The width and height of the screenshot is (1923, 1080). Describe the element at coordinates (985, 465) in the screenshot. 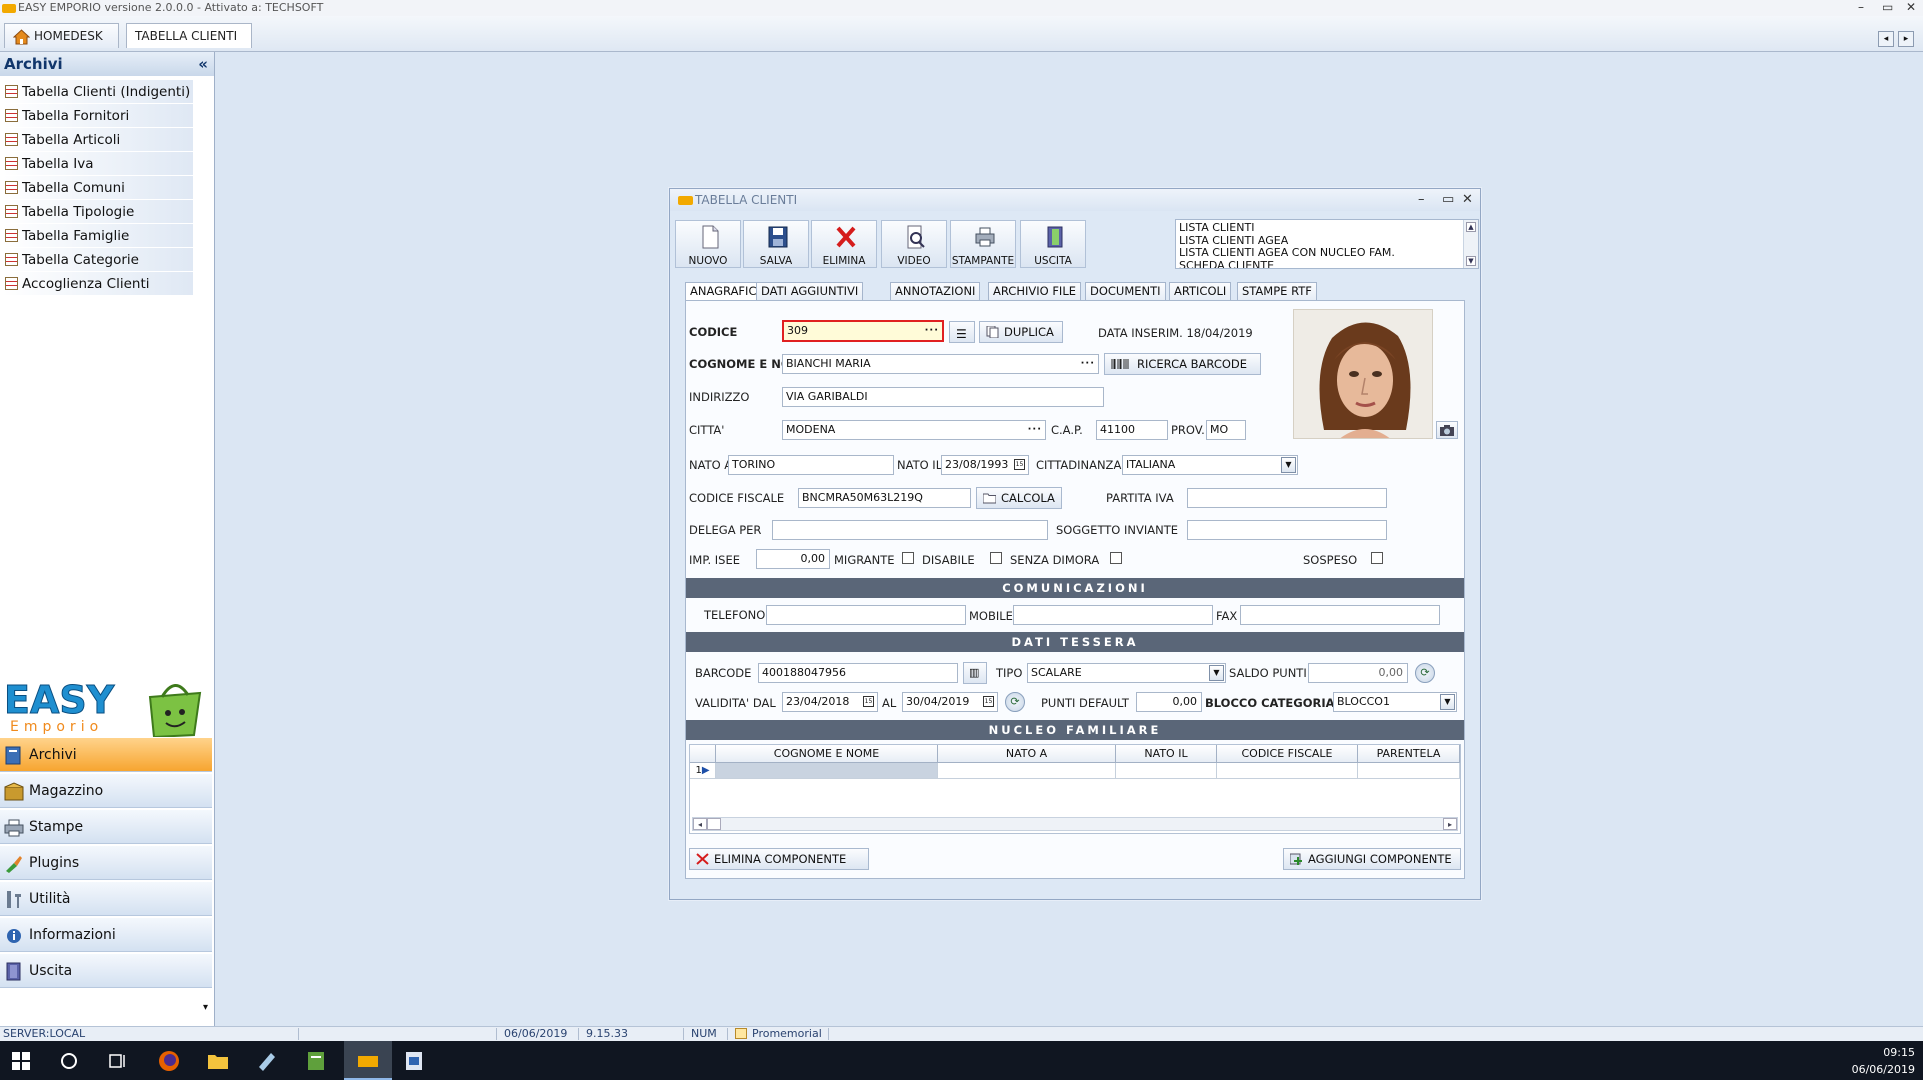

I see `nato-il-field: 23/08/1993 15` at that location.